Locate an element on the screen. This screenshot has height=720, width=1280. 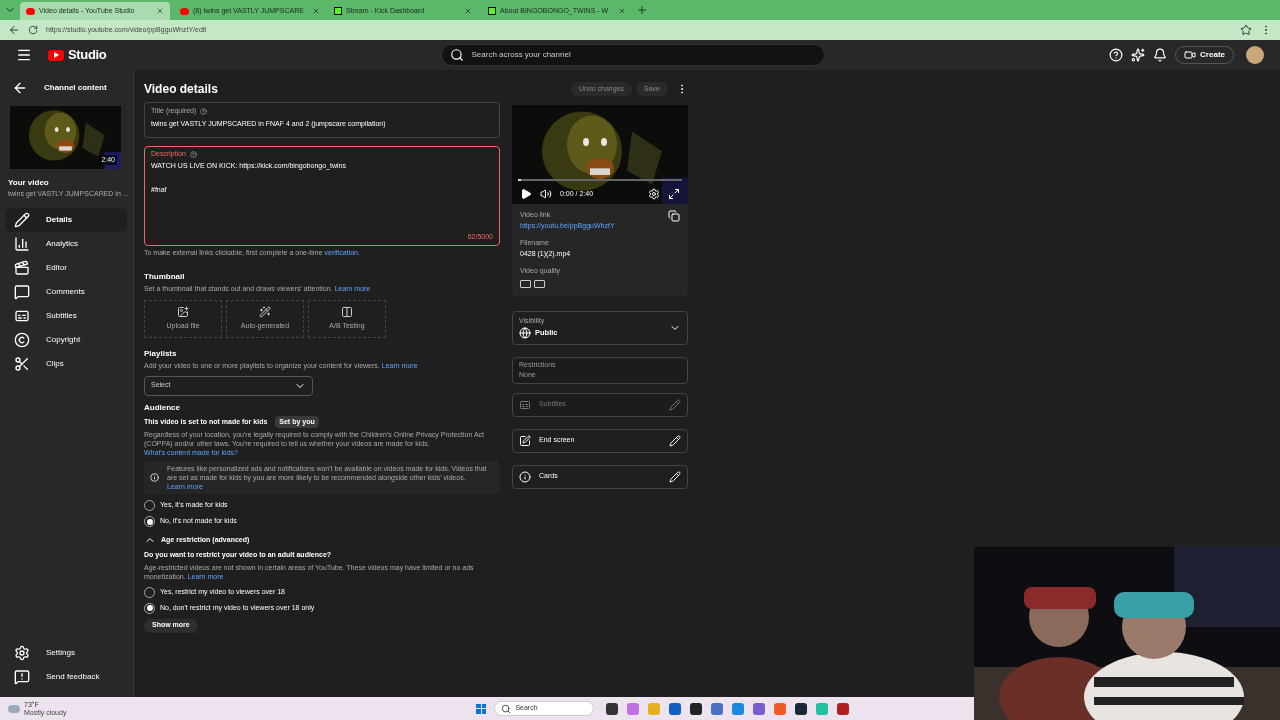
section-heading: Thumbnail is located at coordinates (165, 276).